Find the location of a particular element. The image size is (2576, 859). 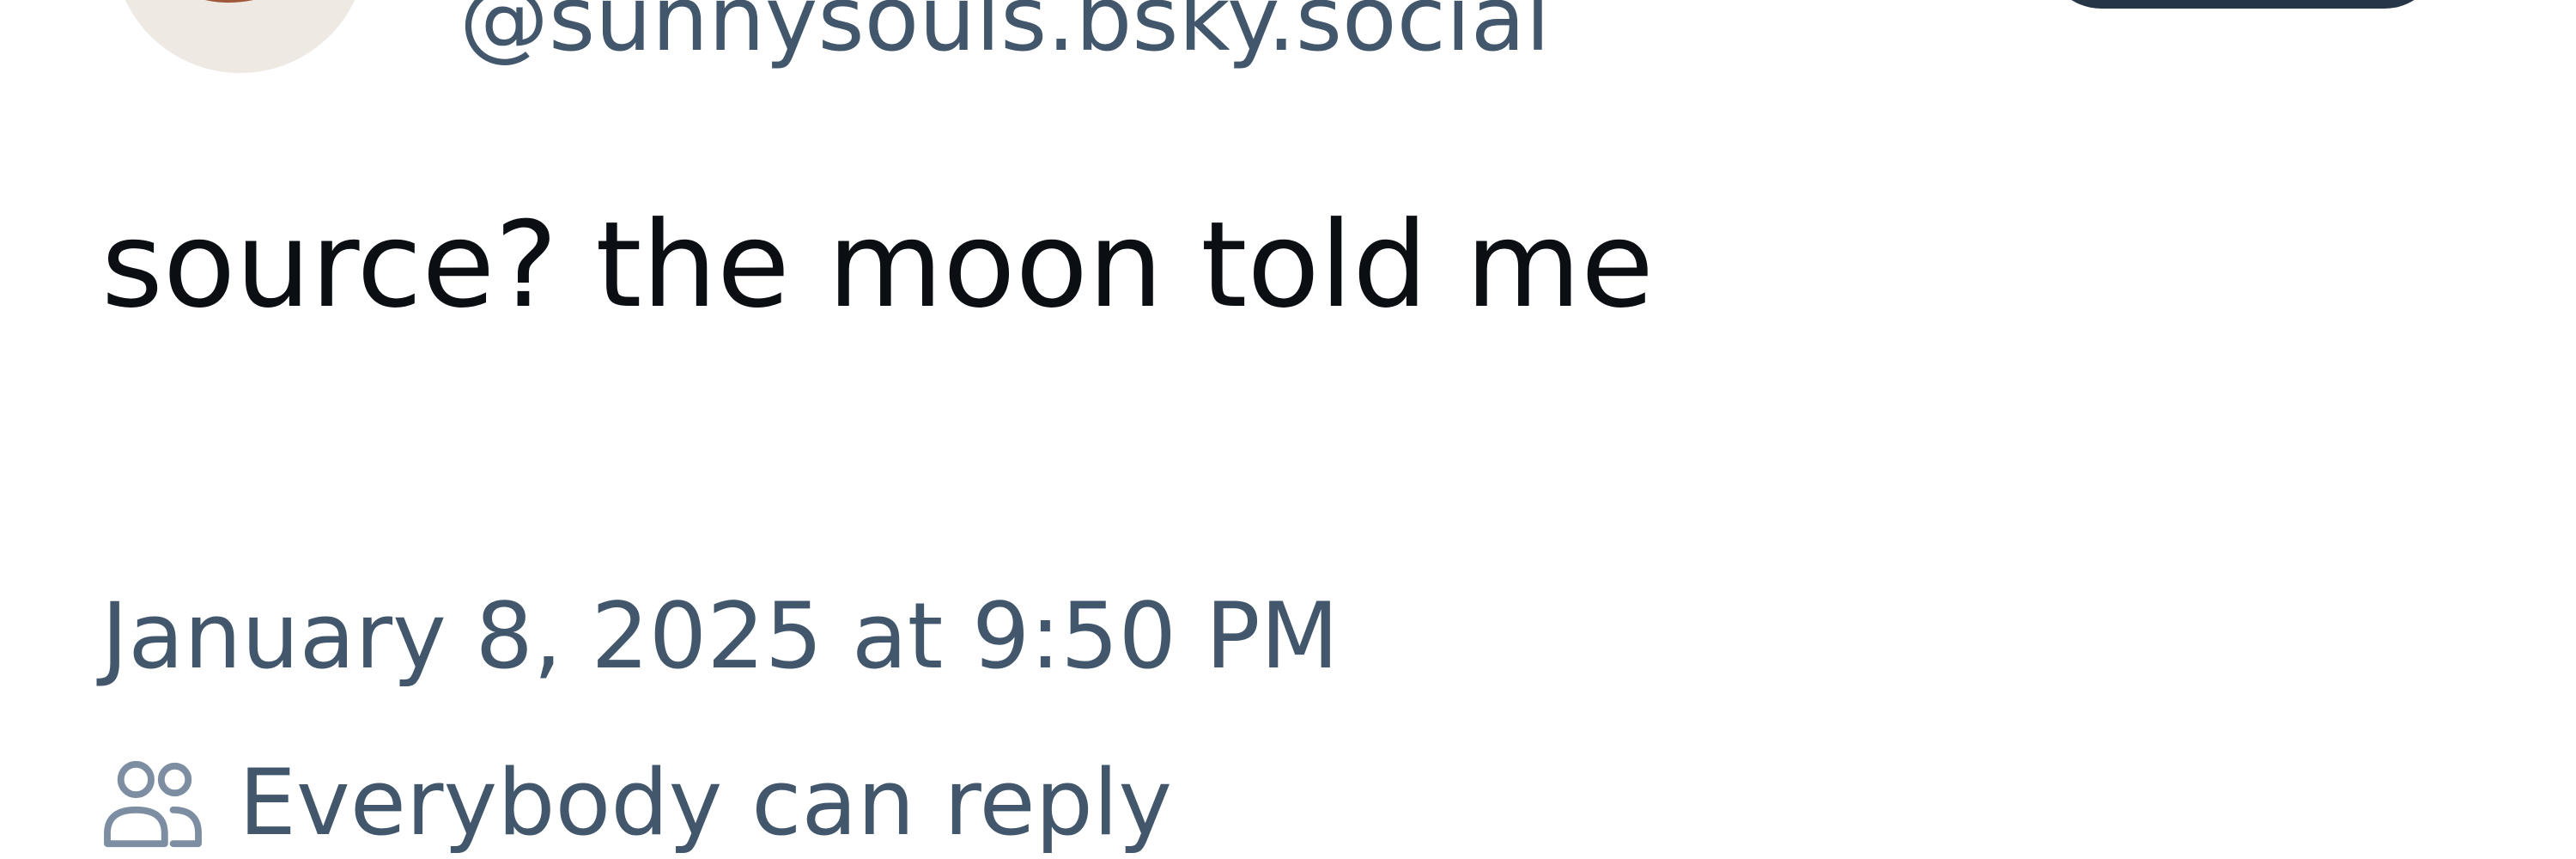

people-icon is located at coordinates (153, 803).